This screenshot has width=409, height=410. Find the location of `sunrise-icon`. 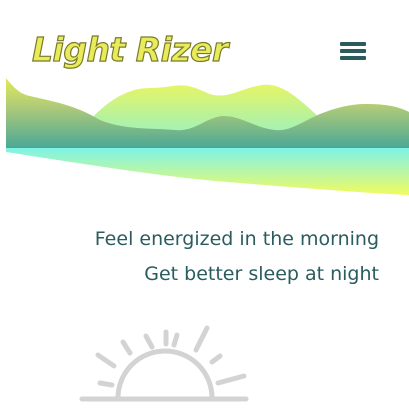

sunrise-icon is located at coordinates (164, 363).